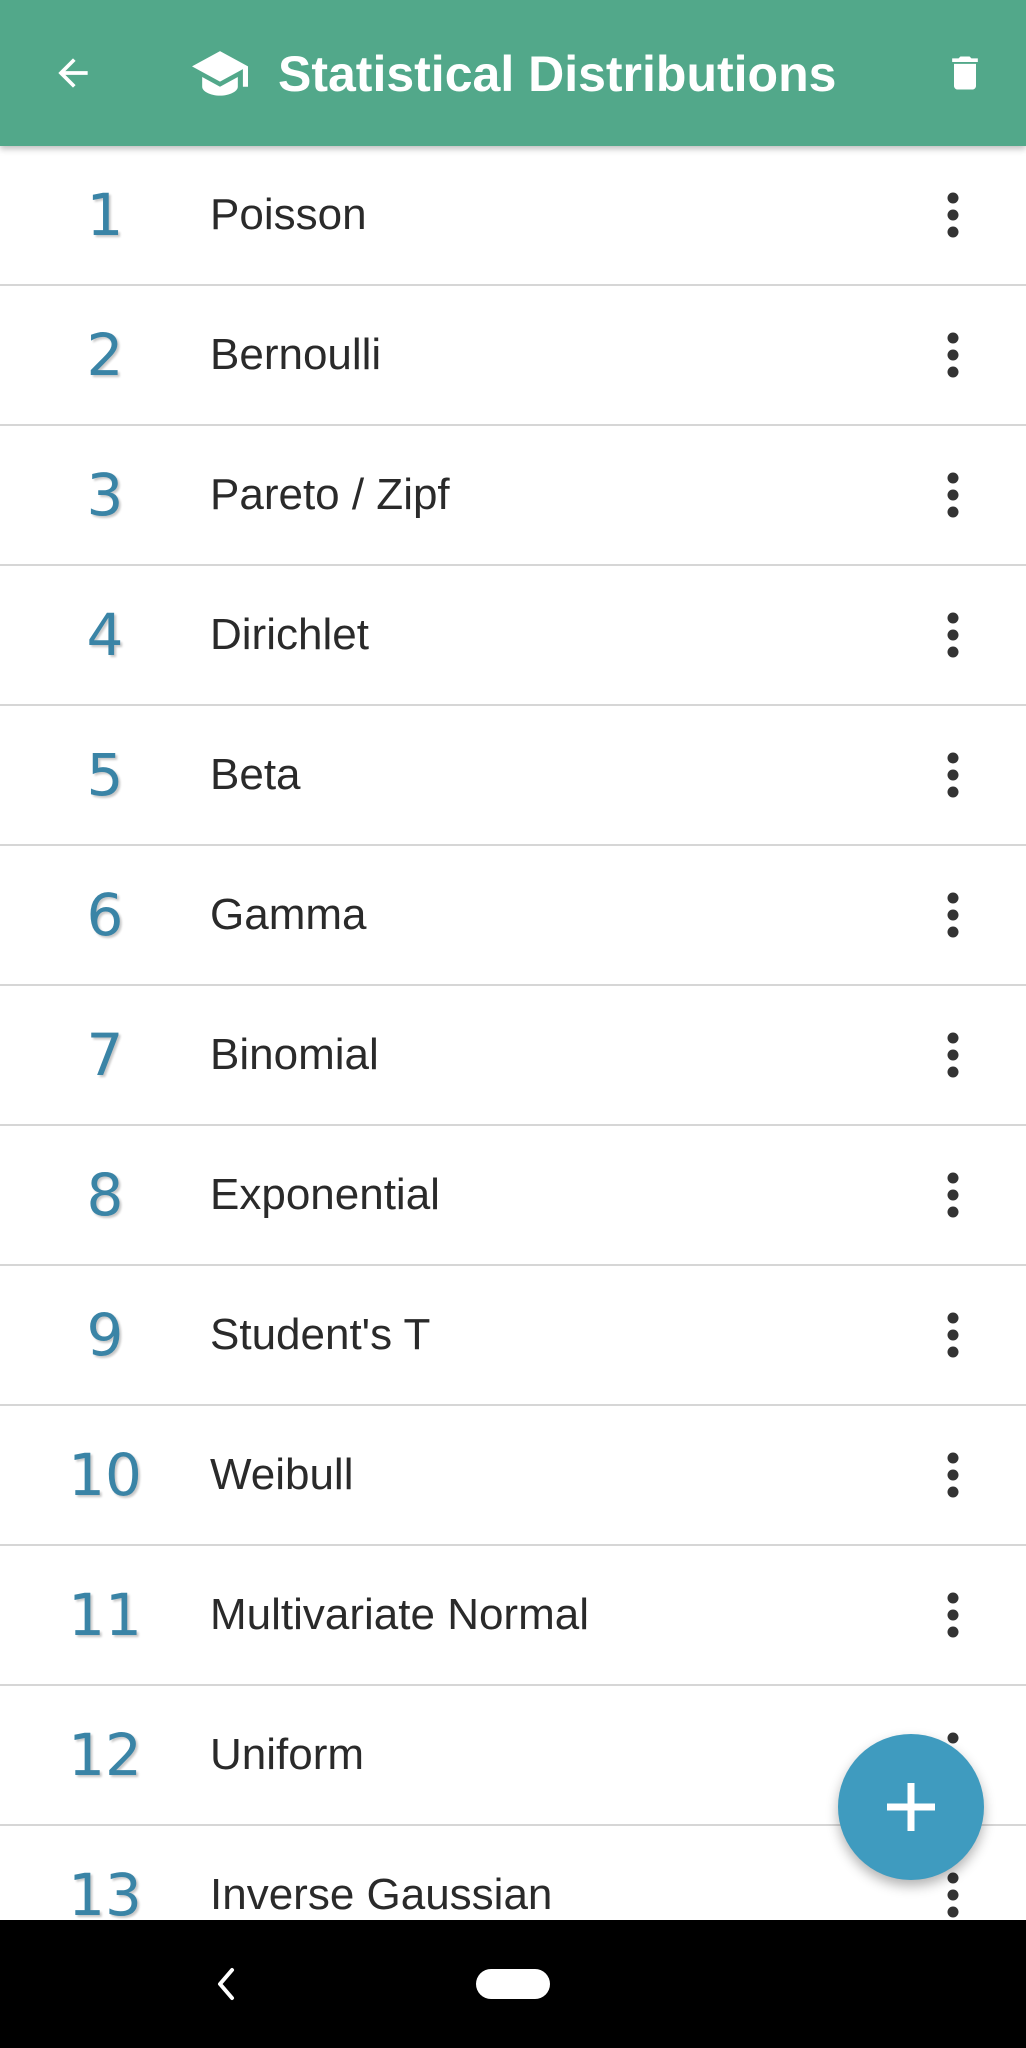 The image size is (1026, 2048). What do you see at coordinates (320, 1334) in the screenshot?
I see `item-name: Student's T` at bounding box center [320, 1334].